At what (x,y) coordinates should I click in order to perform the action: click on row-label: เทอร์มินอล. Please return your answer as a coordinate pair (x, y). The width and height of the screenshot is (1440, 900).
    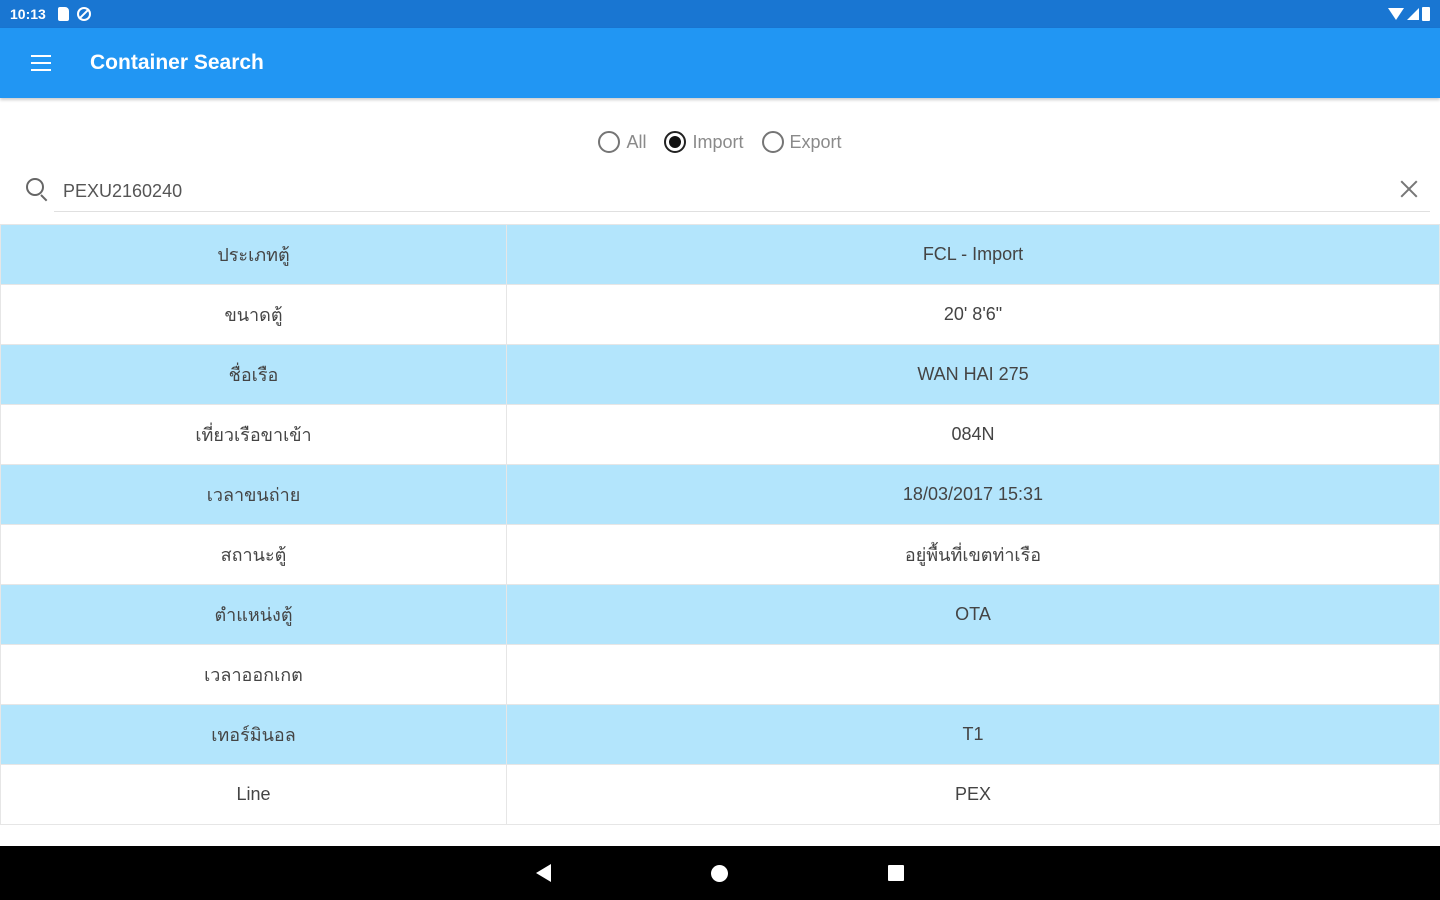
    Looking at the image, I should click on (253, 734).